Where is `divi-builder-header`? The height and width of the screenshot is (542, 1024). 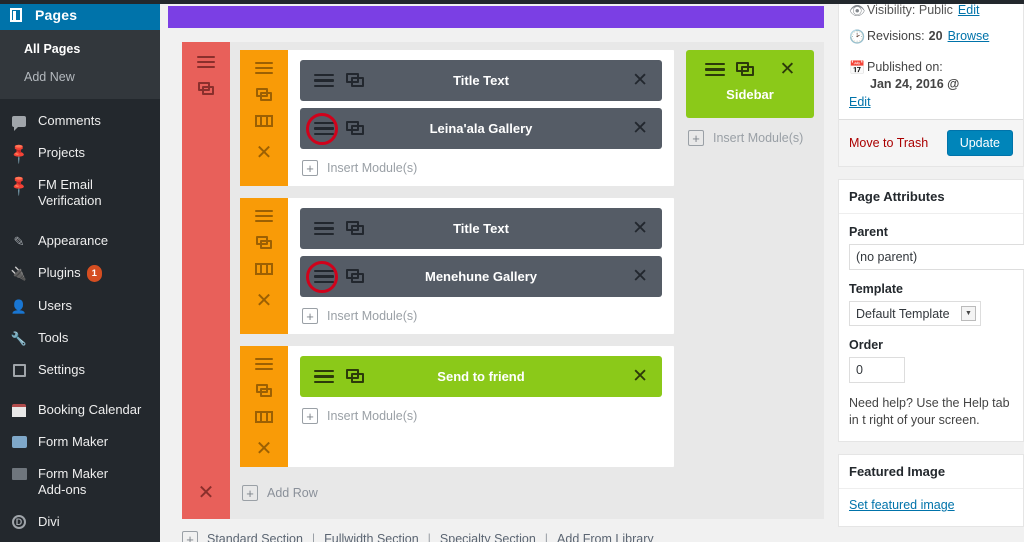 divi-builder-header is located at coordinates (496, 17).